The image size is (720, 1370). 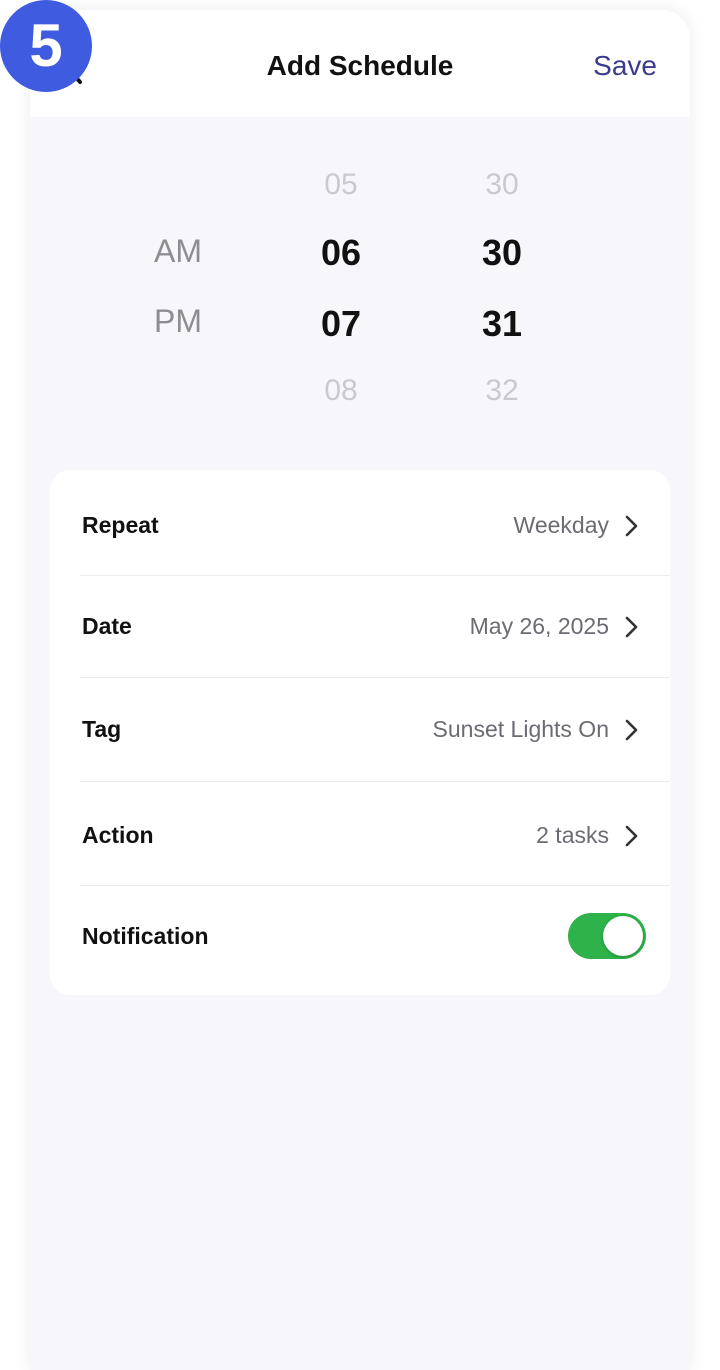 What do you see at coordinates (360, 522) in the screenshot?
I see `repeat-row: Repeat Weekday` at bounding box center [360, 522].